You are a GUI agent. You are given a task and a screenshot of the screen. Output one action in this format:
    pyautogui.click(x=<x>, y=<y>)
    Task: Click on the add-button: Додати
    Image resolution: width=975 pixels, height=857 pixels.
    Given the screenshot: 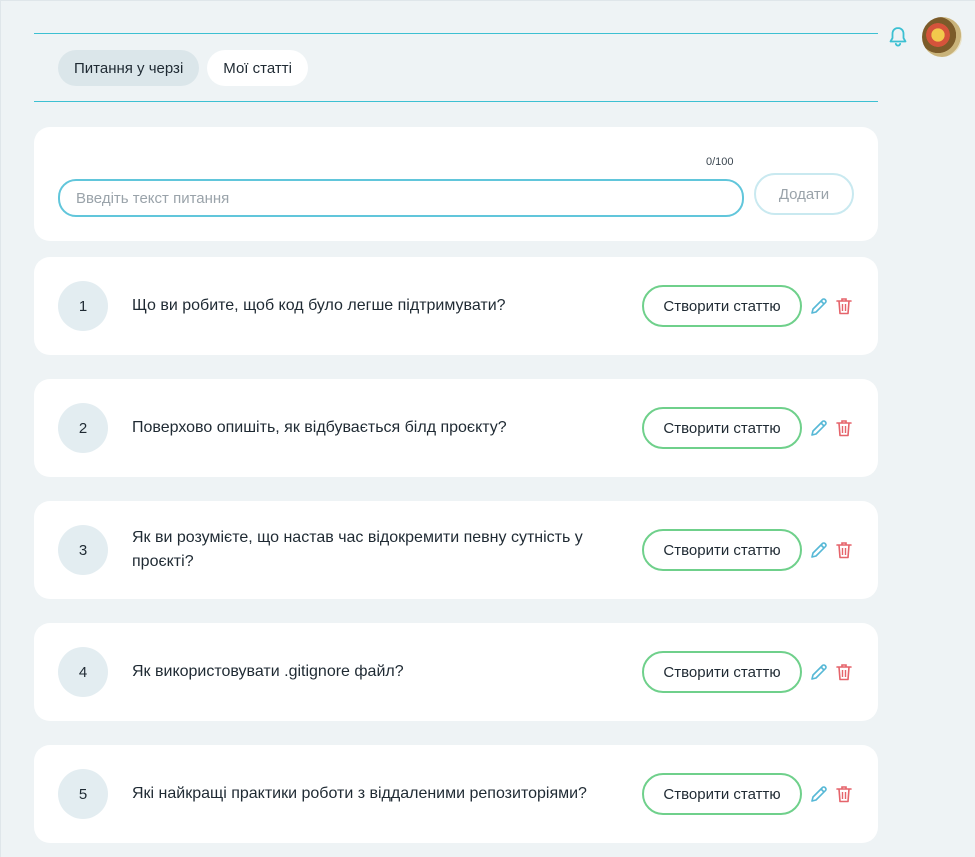 What is the action you would take?
    pyautogui.click(x=804, y=194)
    